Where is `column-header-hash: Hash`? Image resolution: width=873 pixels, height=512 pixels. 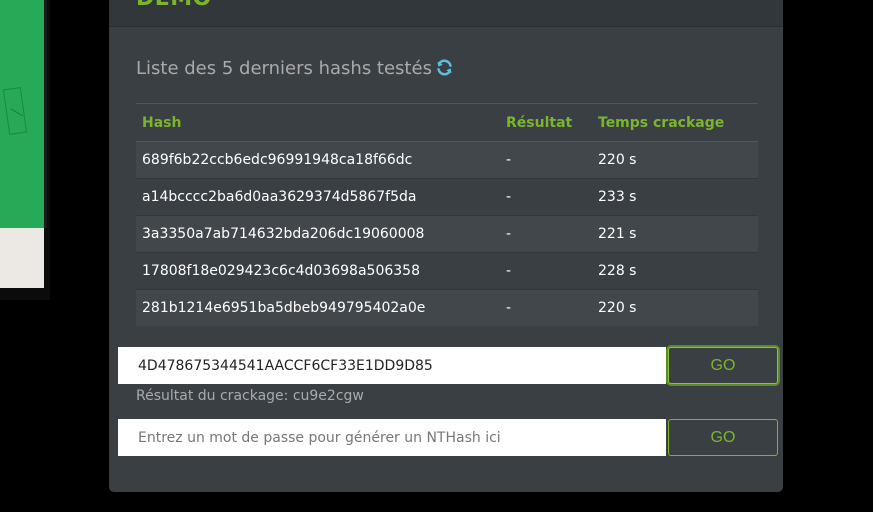 column-header-hash: Hash is located at coordinates (318, 122).